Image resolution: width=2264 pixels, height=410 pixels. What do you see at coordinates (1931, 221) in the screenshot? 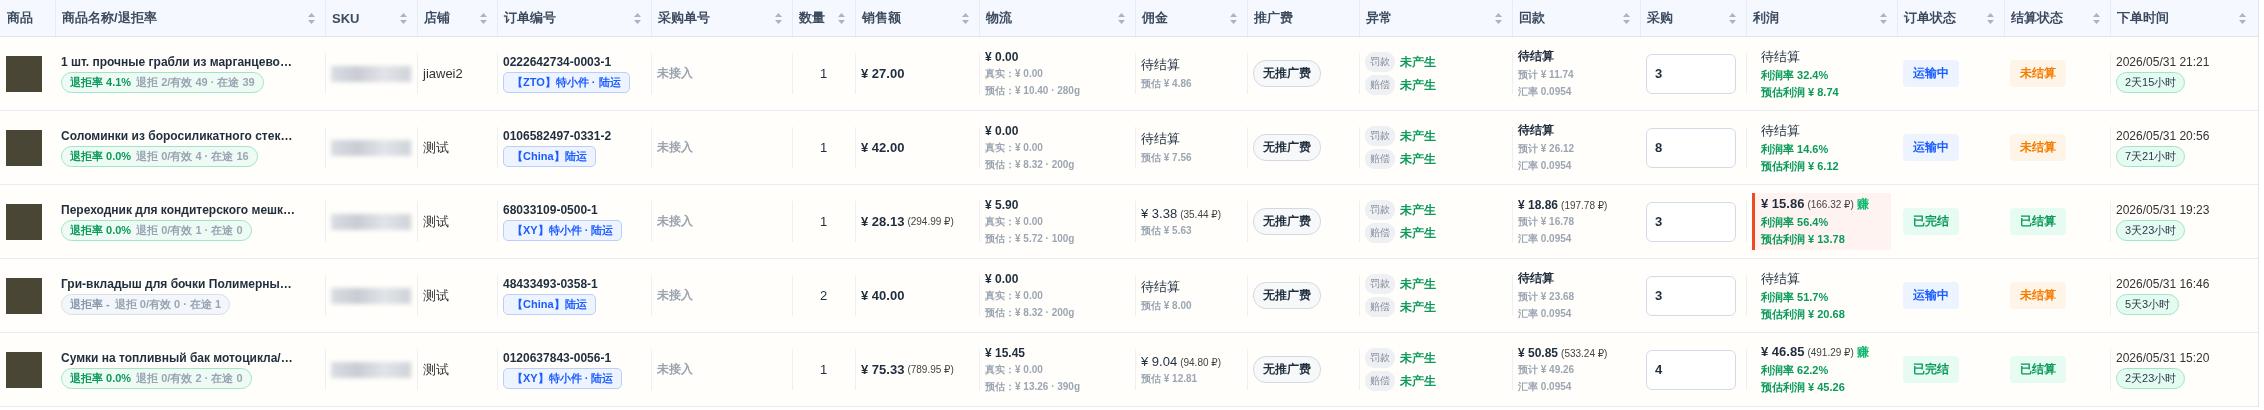
I see `order-status-tag: 已完结` at bounding box center [1931, 221].